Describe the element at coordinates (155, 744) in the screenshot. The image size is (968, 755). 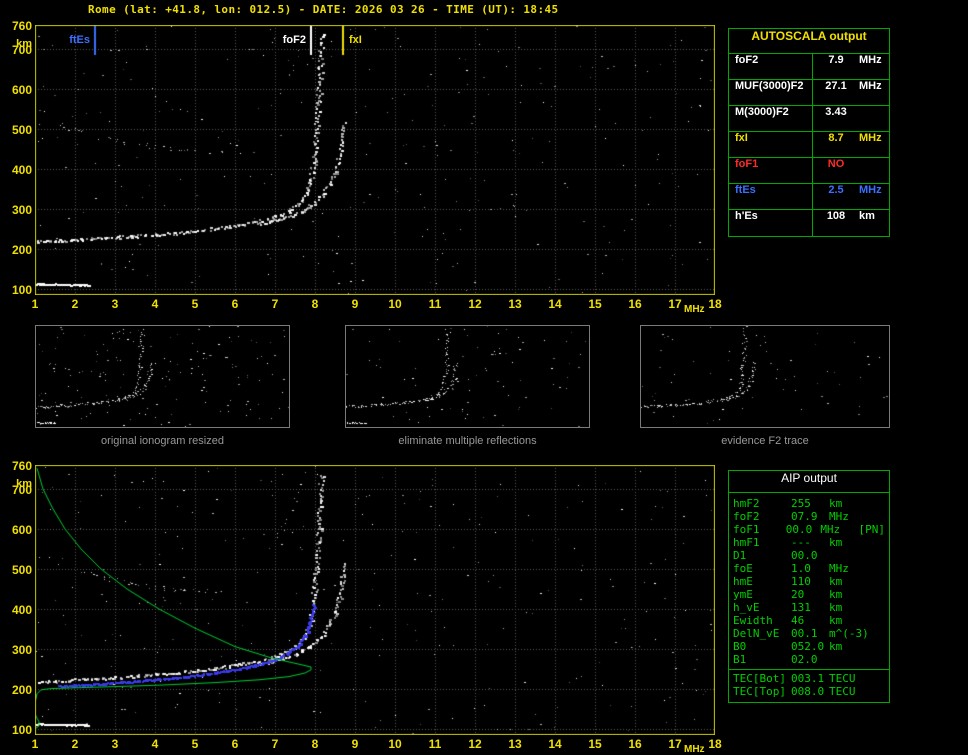
I see `x-tick-label: 4` at that location.